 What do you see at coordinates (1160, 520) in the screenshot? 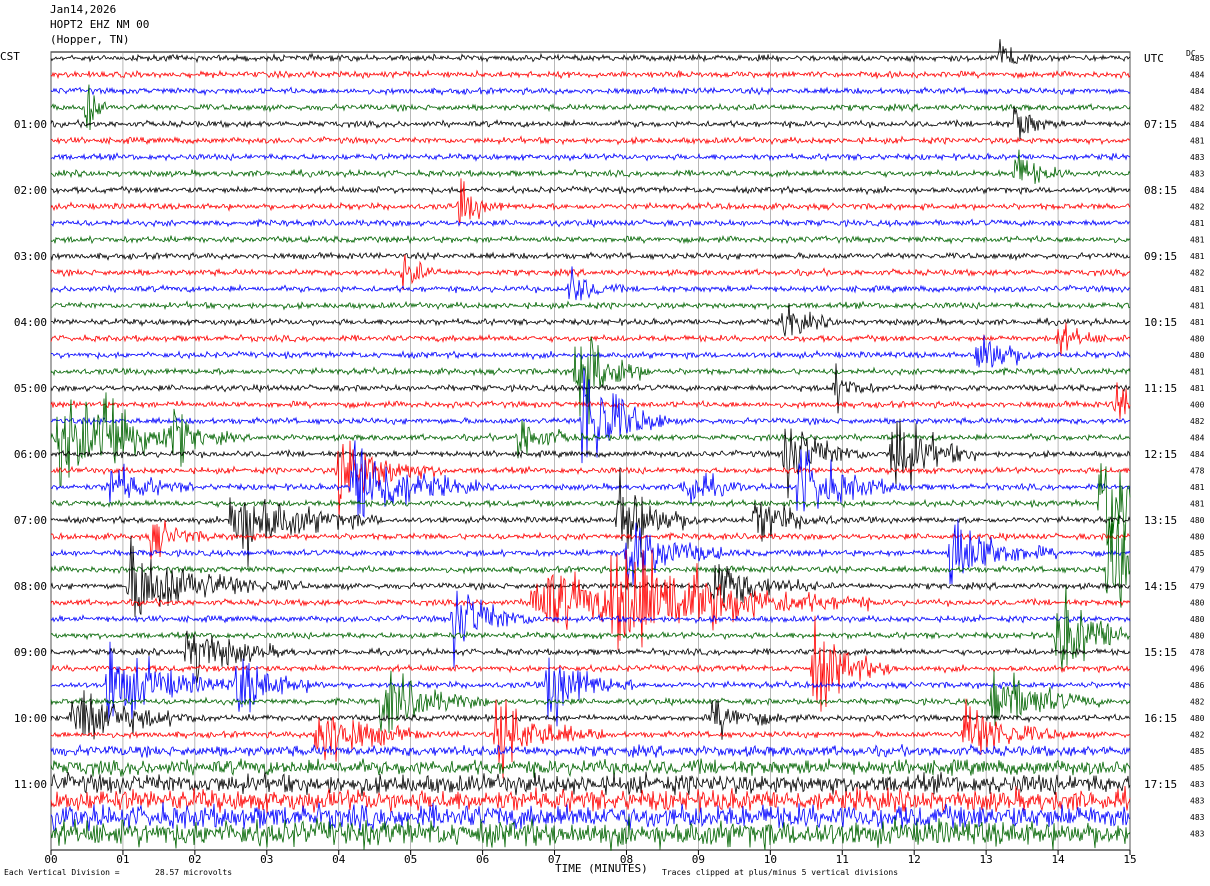
I see `right-time-label: 13:15` at bounding box center [1160, 520].